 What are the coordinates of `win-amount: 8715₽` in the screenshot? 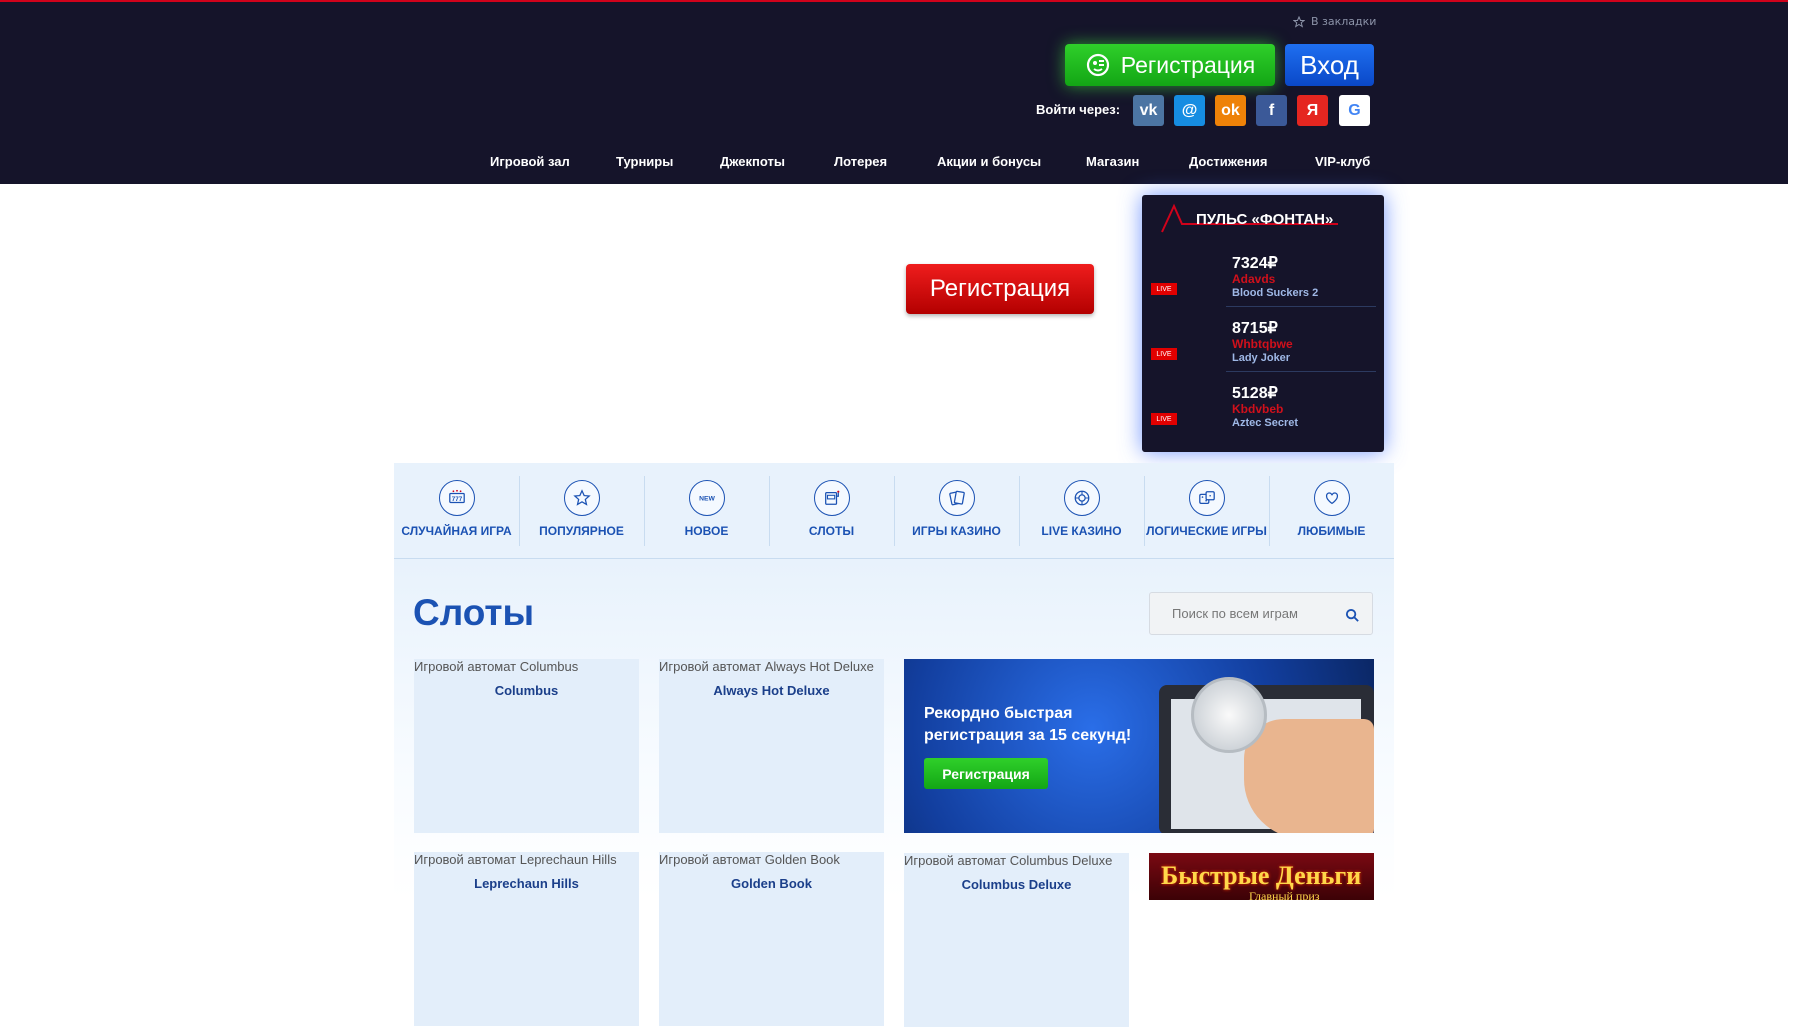 It's located at (1255, 328).